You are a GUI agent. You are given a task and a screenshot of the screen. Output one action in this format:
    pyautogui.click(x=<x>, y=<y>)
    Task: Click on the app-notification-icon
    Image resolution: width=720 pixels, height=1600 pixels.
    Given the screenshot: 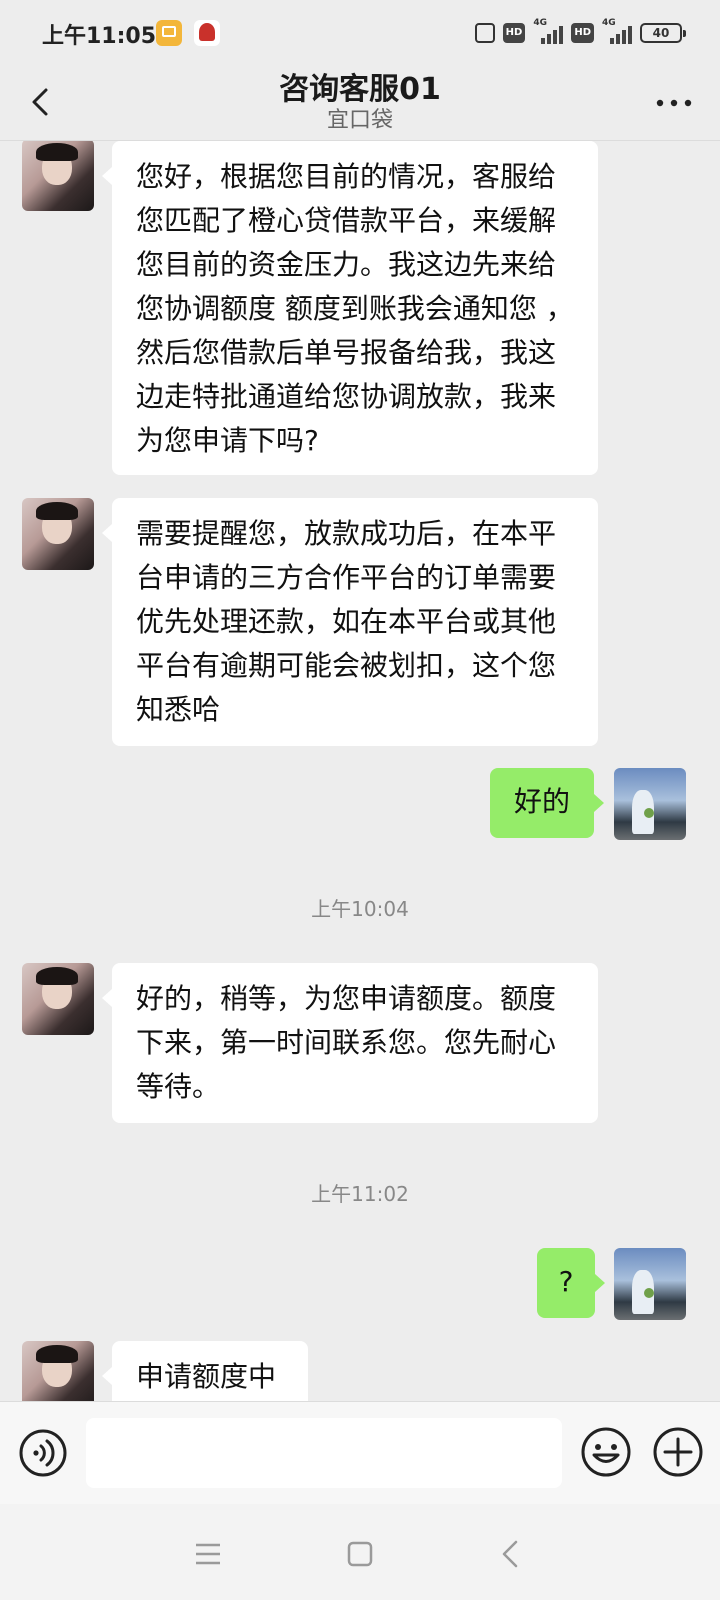 What is the action you would take?
    pyautogui.click(x=207, y=33)
    